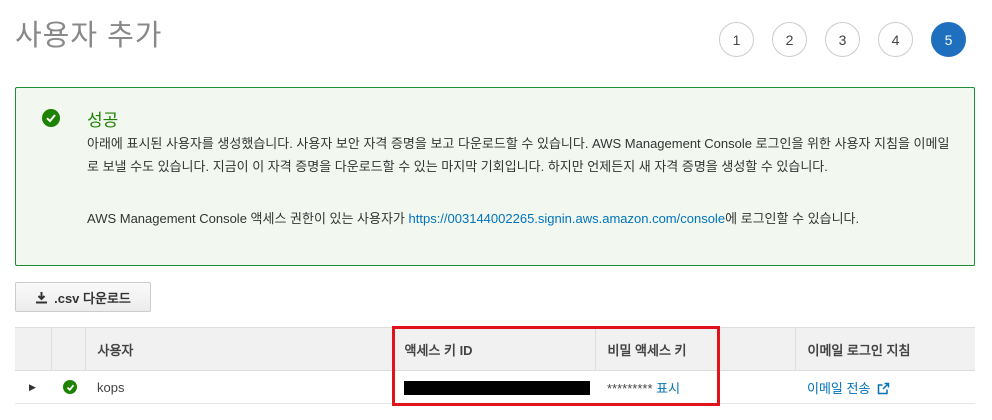  I want to click on step-5: 5, so click(948, 39).